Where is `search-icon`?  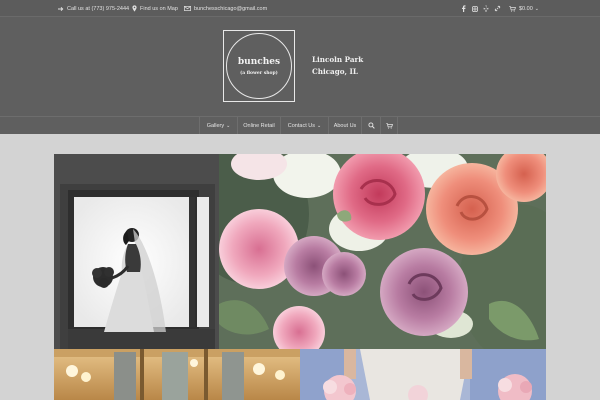
search-icon is located at coordinates (371, 125).